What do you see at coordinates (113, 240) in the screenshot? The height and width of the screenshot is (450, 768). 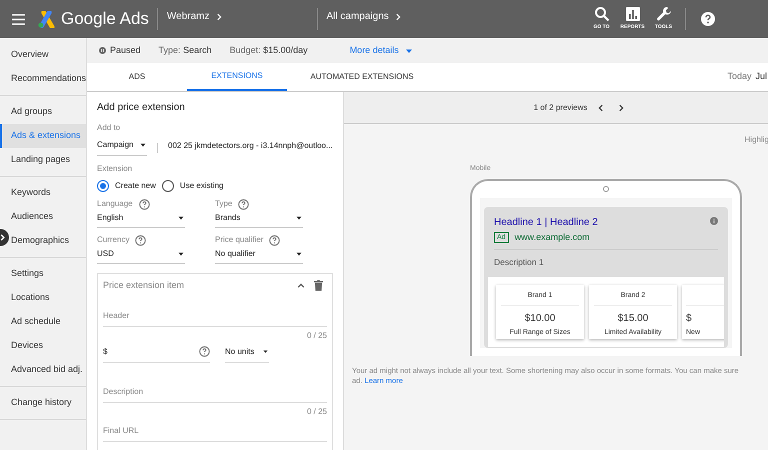 I see `field-label: Currency` at bounding box center [113, 240].